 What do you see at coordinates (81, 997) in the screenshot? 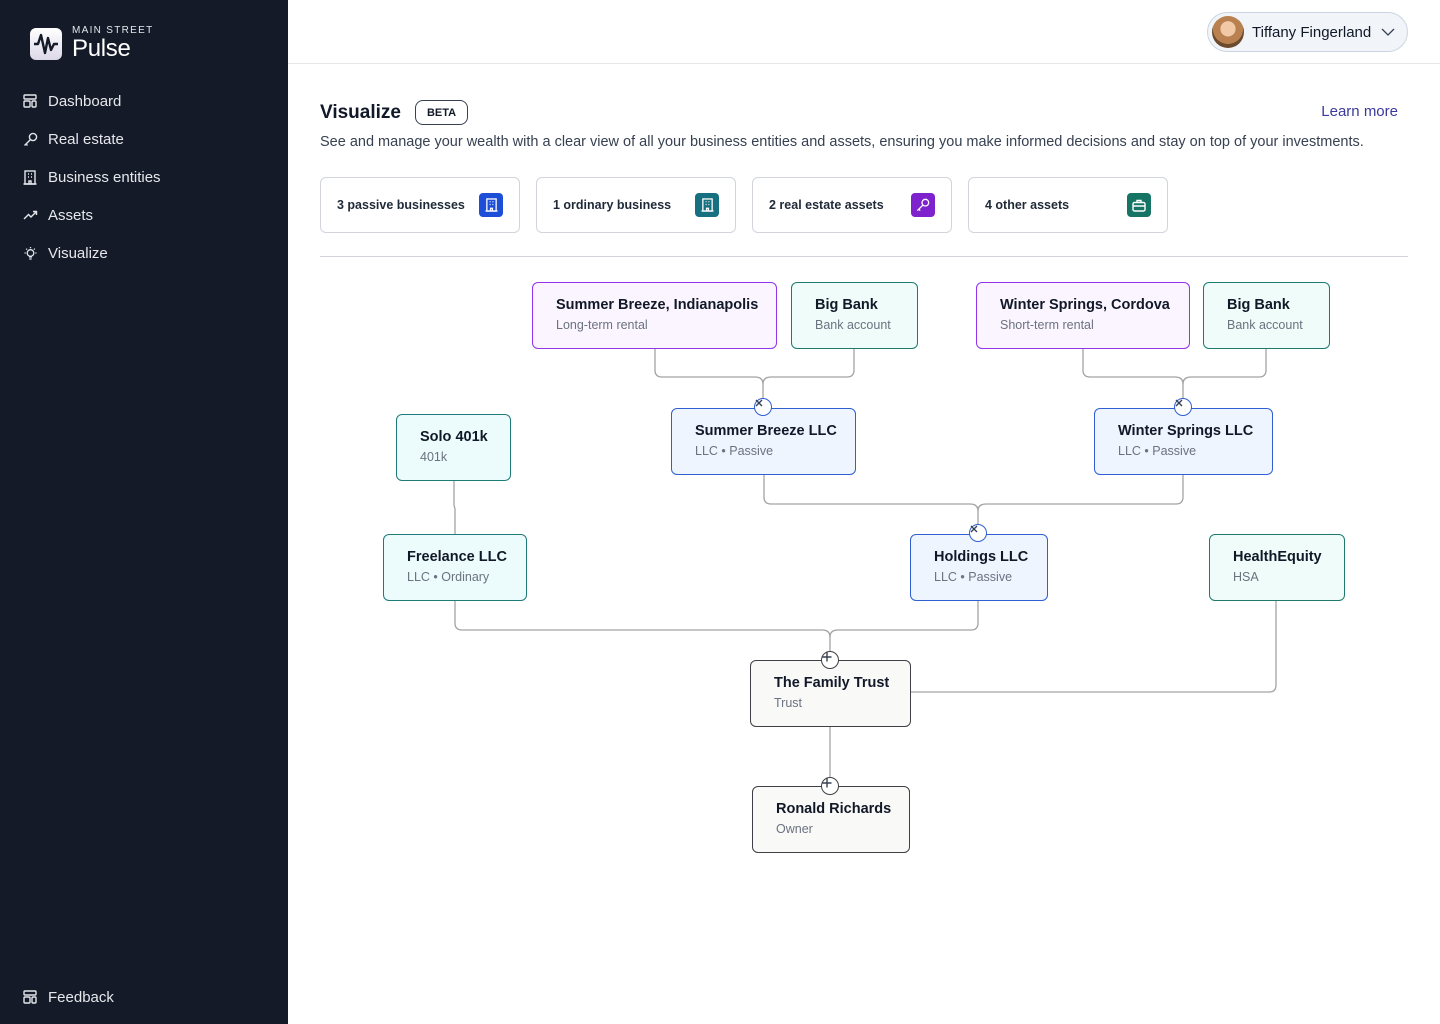
I see `sidebar-item-label: Feedback` at bounding box center [81, 997].